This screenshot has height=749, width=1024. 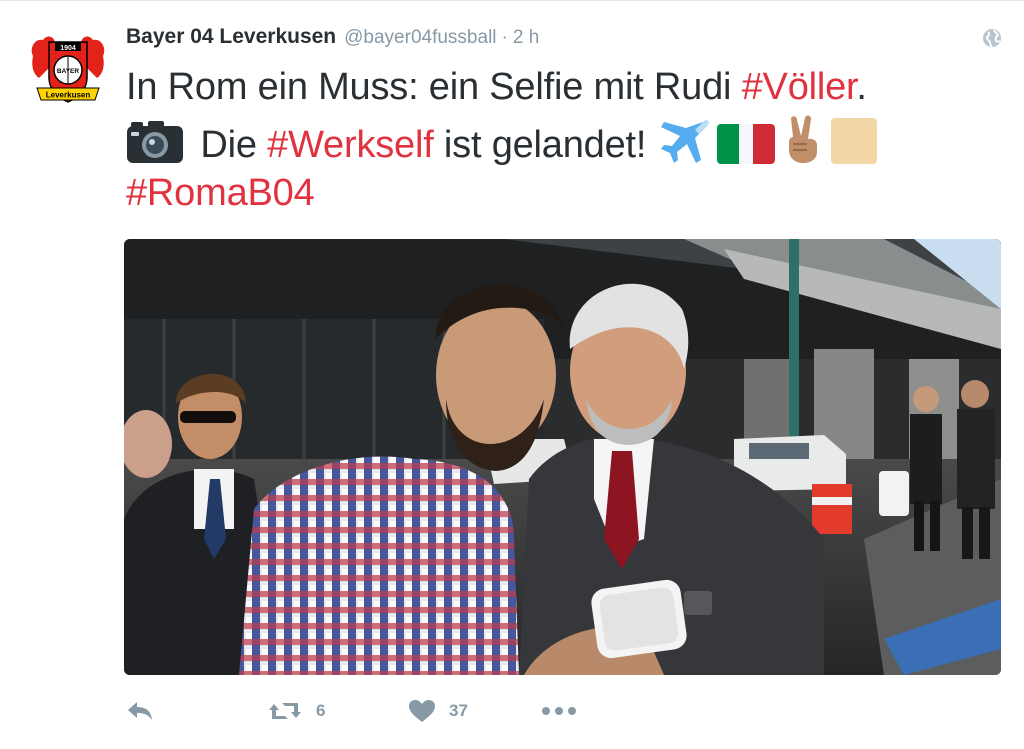 I want to click on more-icon, so click(x=559, y=711).